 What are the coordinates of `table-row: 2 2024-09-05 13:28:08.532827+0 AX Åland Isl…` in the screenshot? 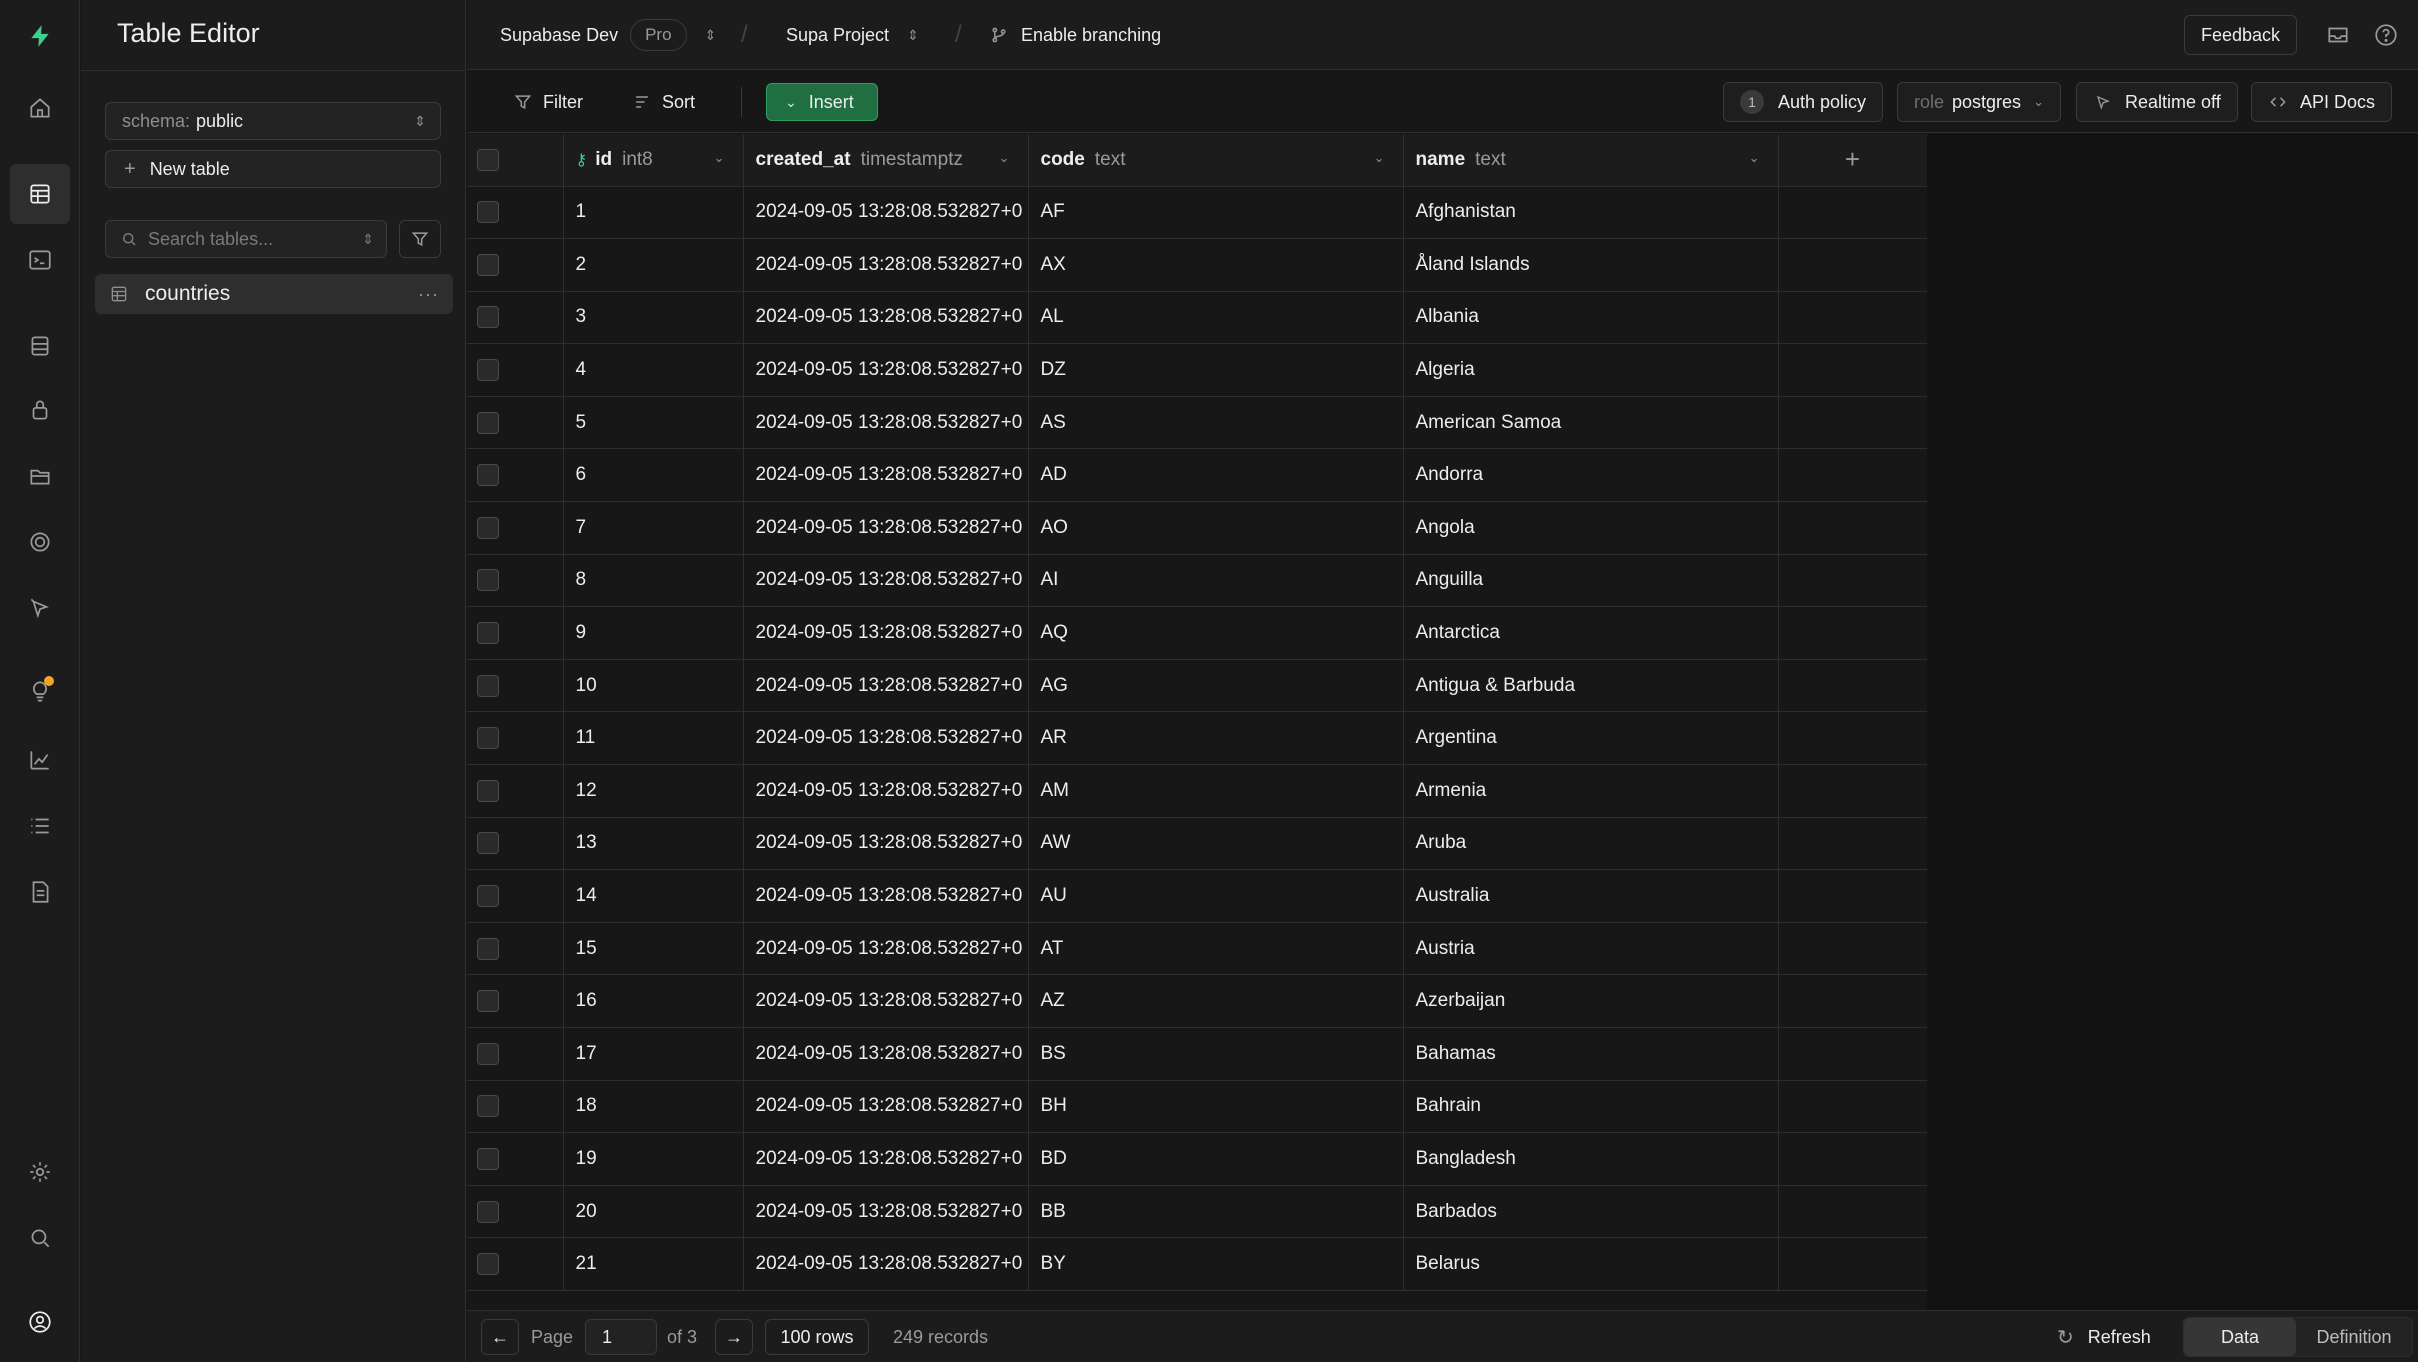 It's located at (1197, 265).